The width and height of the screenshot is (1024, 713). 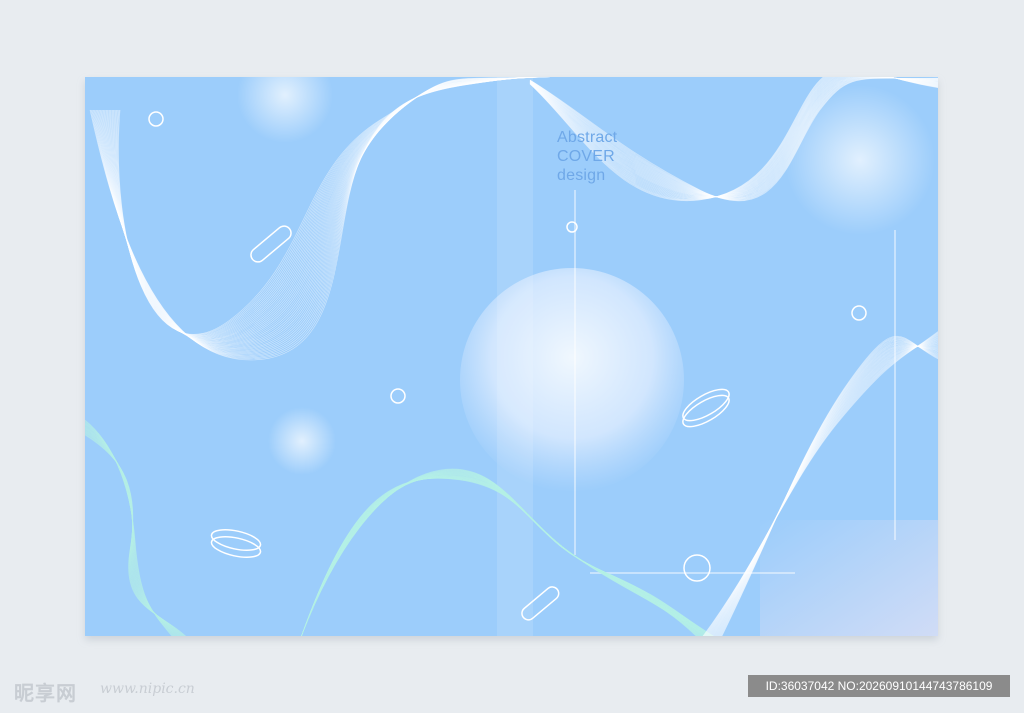 I want to click on cover-title-line: COVER, so click(x=586, y=156).